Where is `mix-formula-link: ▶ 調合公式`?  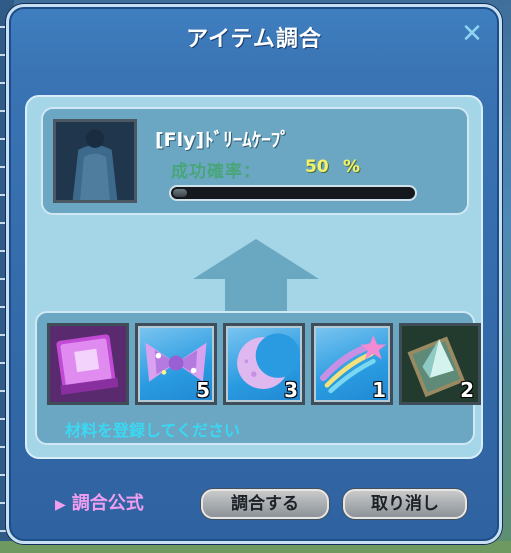 mix-formula-link: ▶ 調合公式 is located at coordinates (99, 502).